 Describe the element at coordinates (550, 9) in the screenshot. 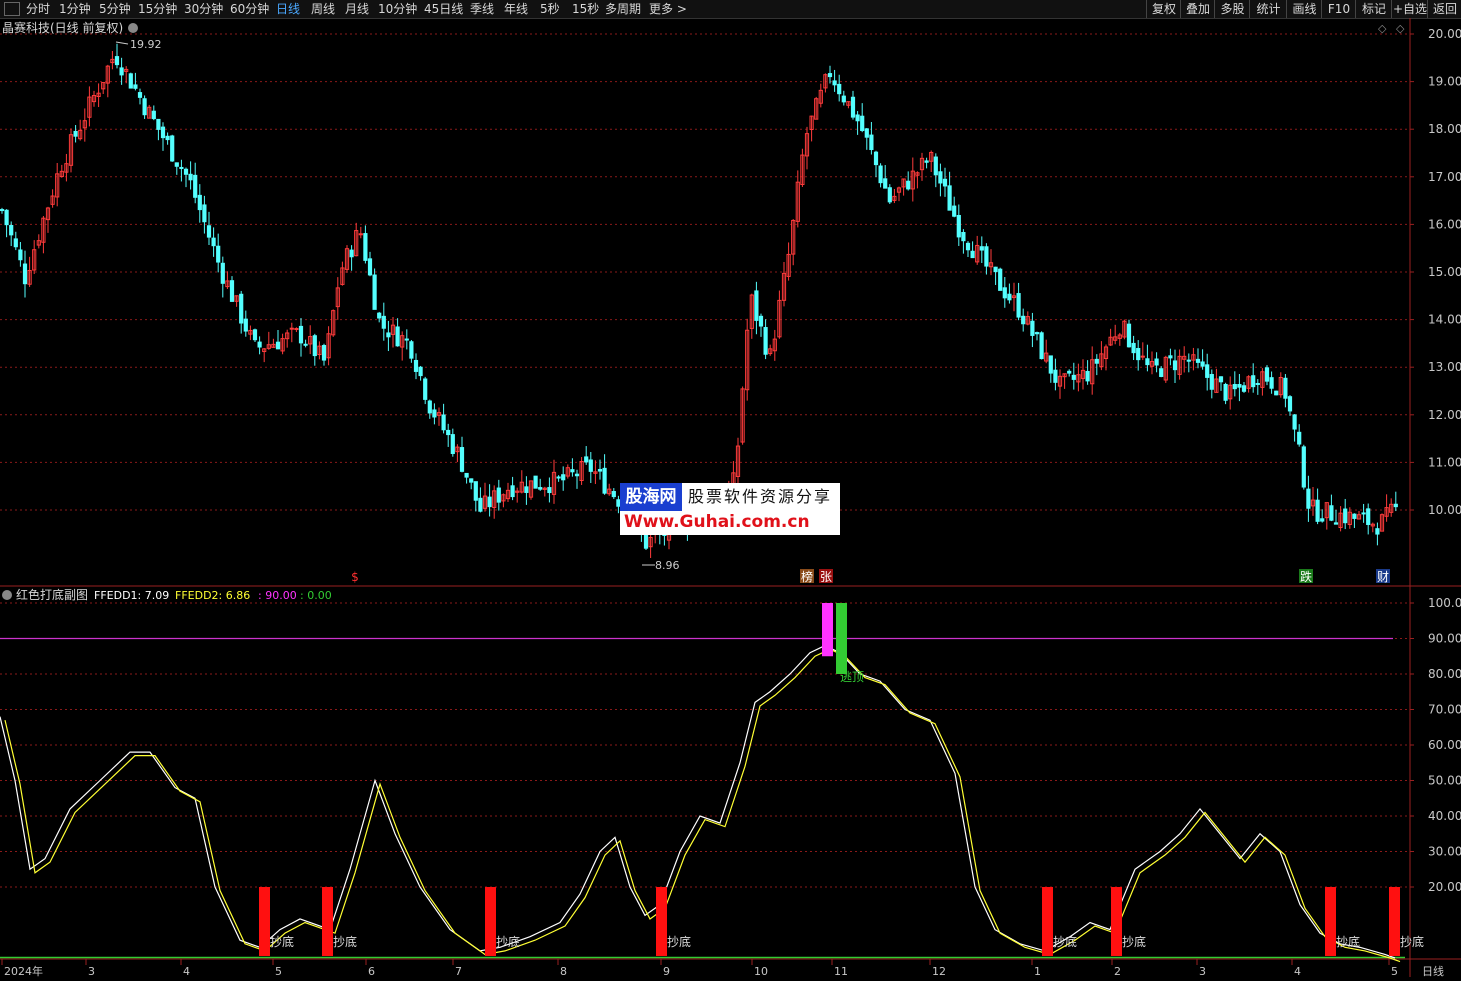

I see `period-button-13: 5秒` at that location.